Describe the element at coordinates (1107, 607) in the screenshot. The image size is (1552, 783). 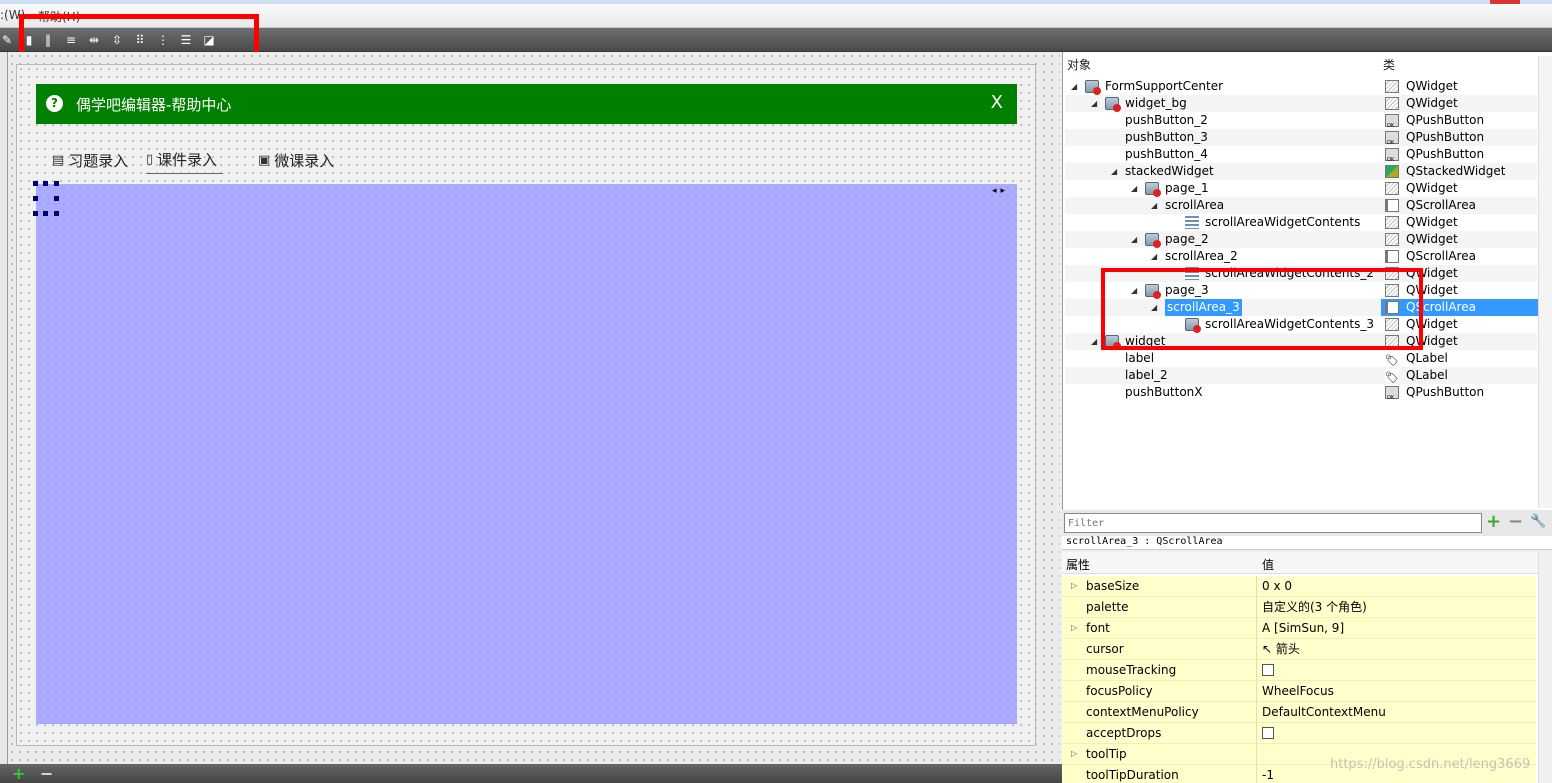
I see `property-name: palette` at that location.